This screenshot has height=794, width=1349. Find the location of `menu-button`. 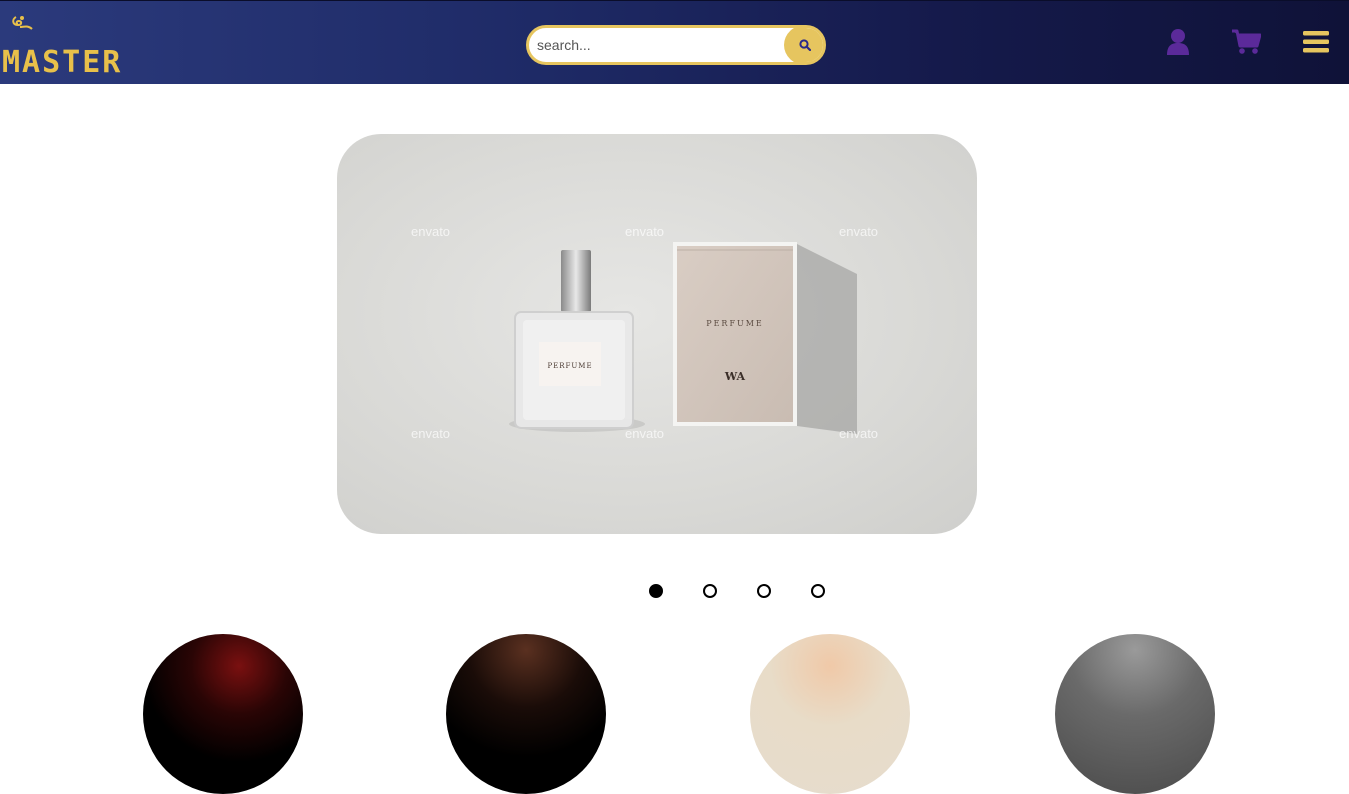

menu-button is located at coordinates (1316, 42).